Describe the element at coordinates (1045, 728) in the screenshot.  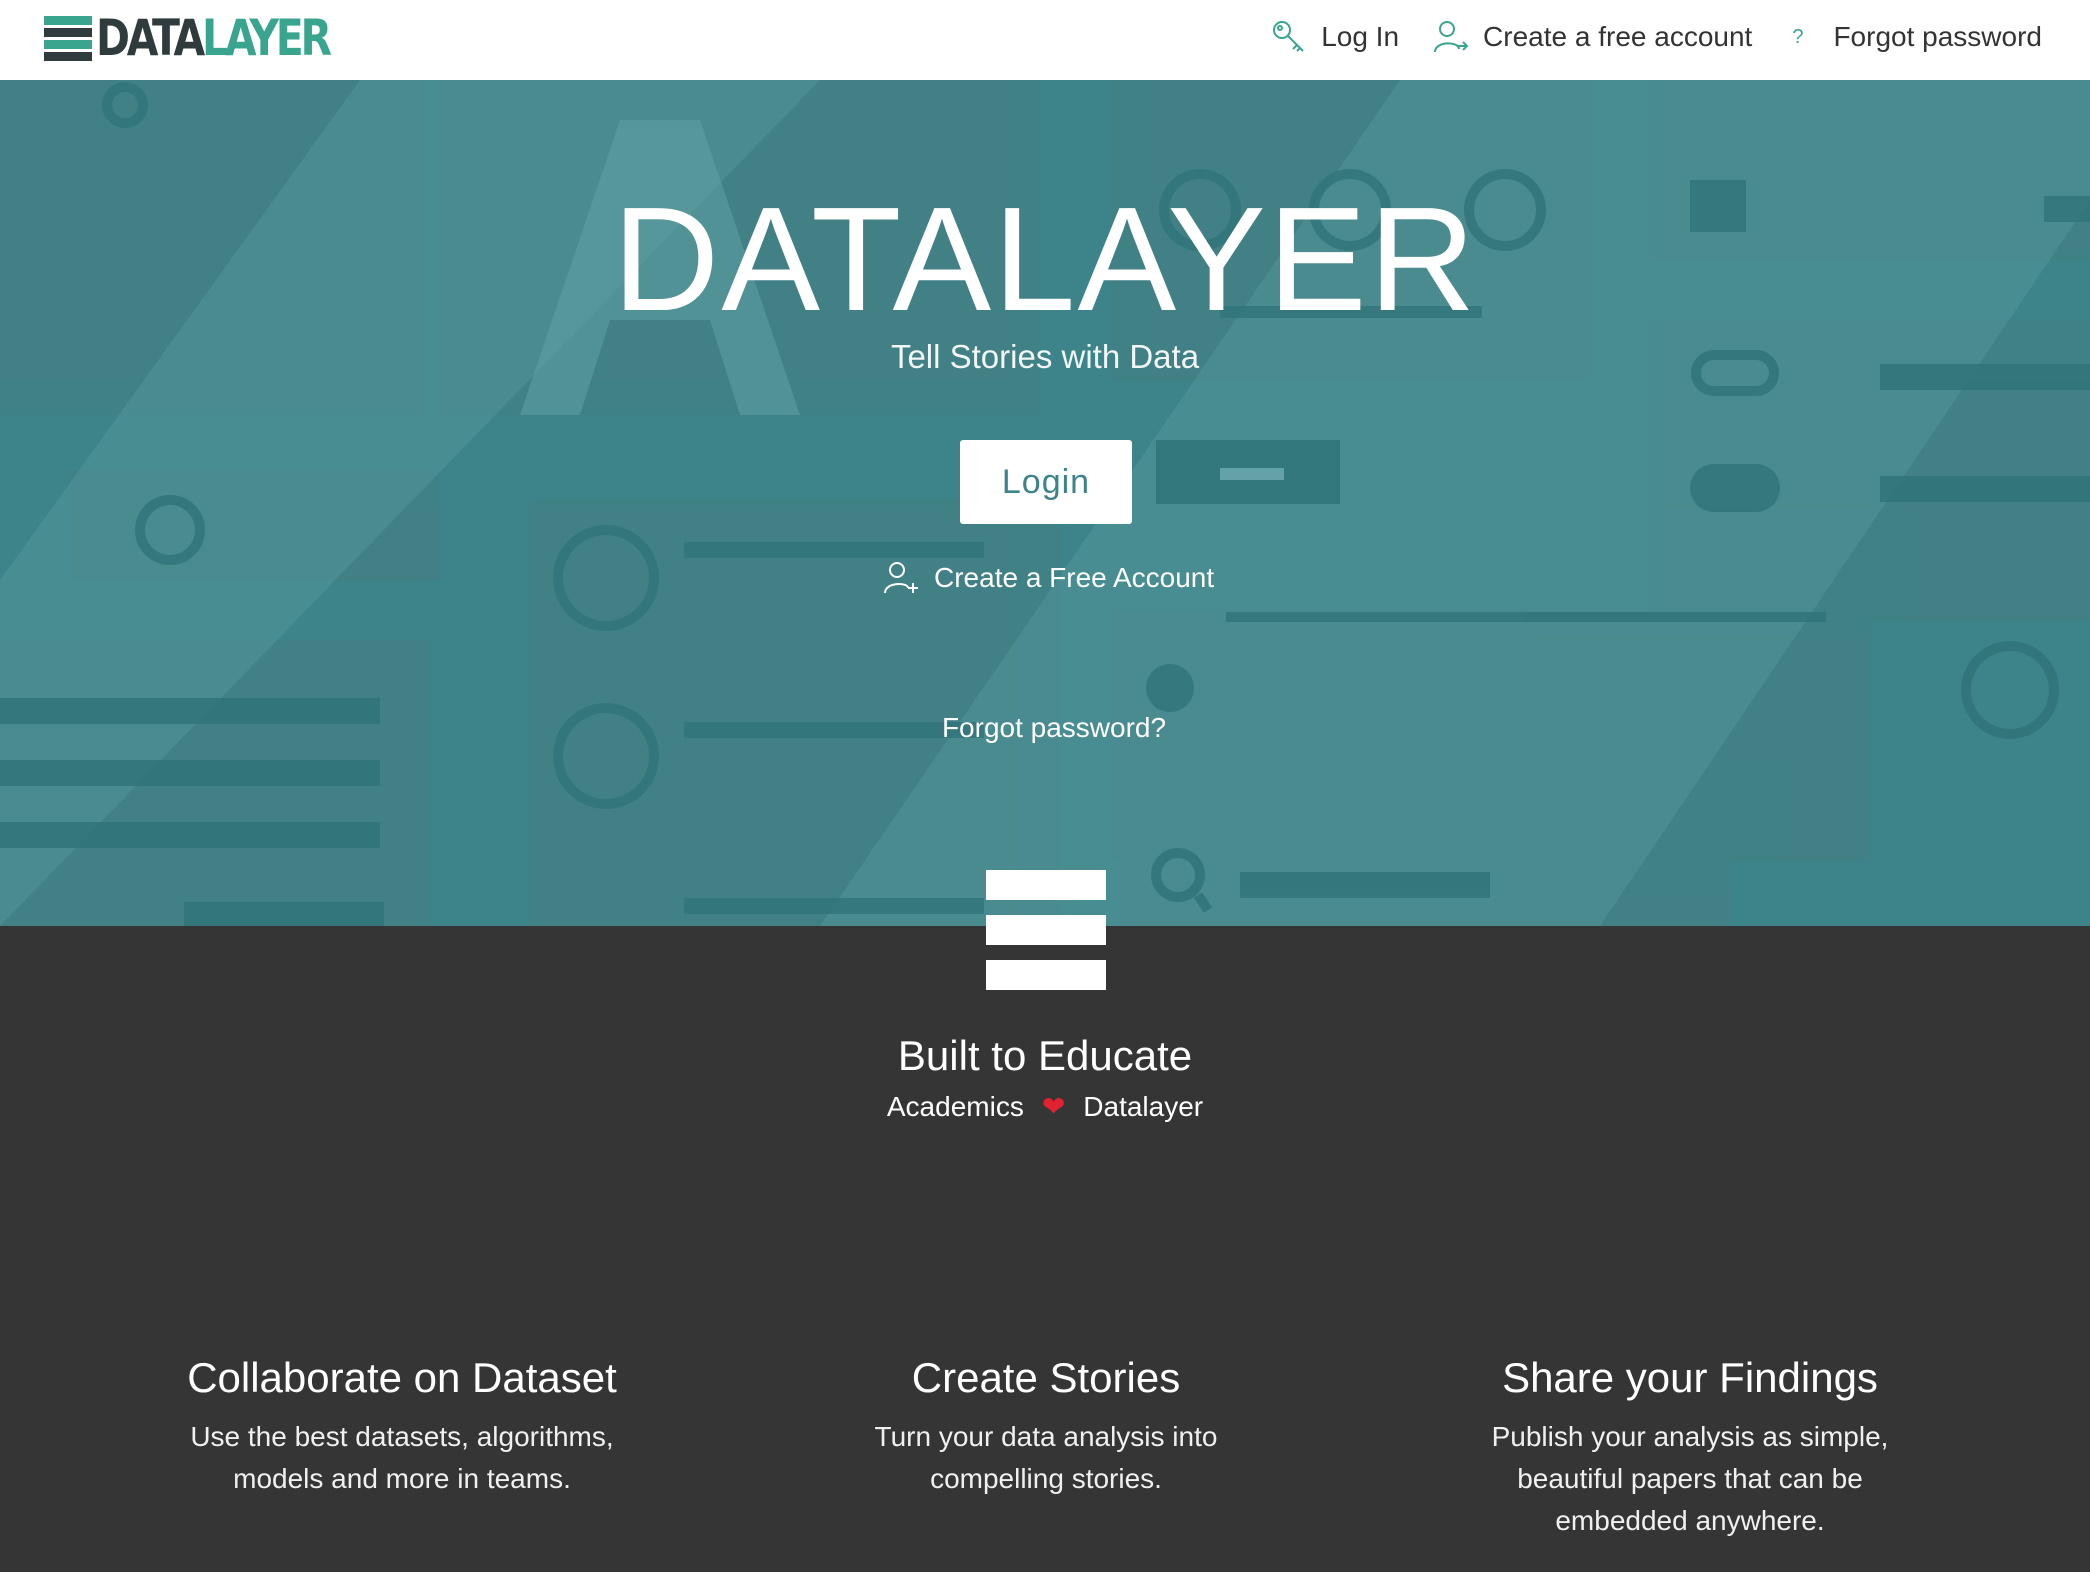
I see `forgot-password-link: Forgot password?` at that location.